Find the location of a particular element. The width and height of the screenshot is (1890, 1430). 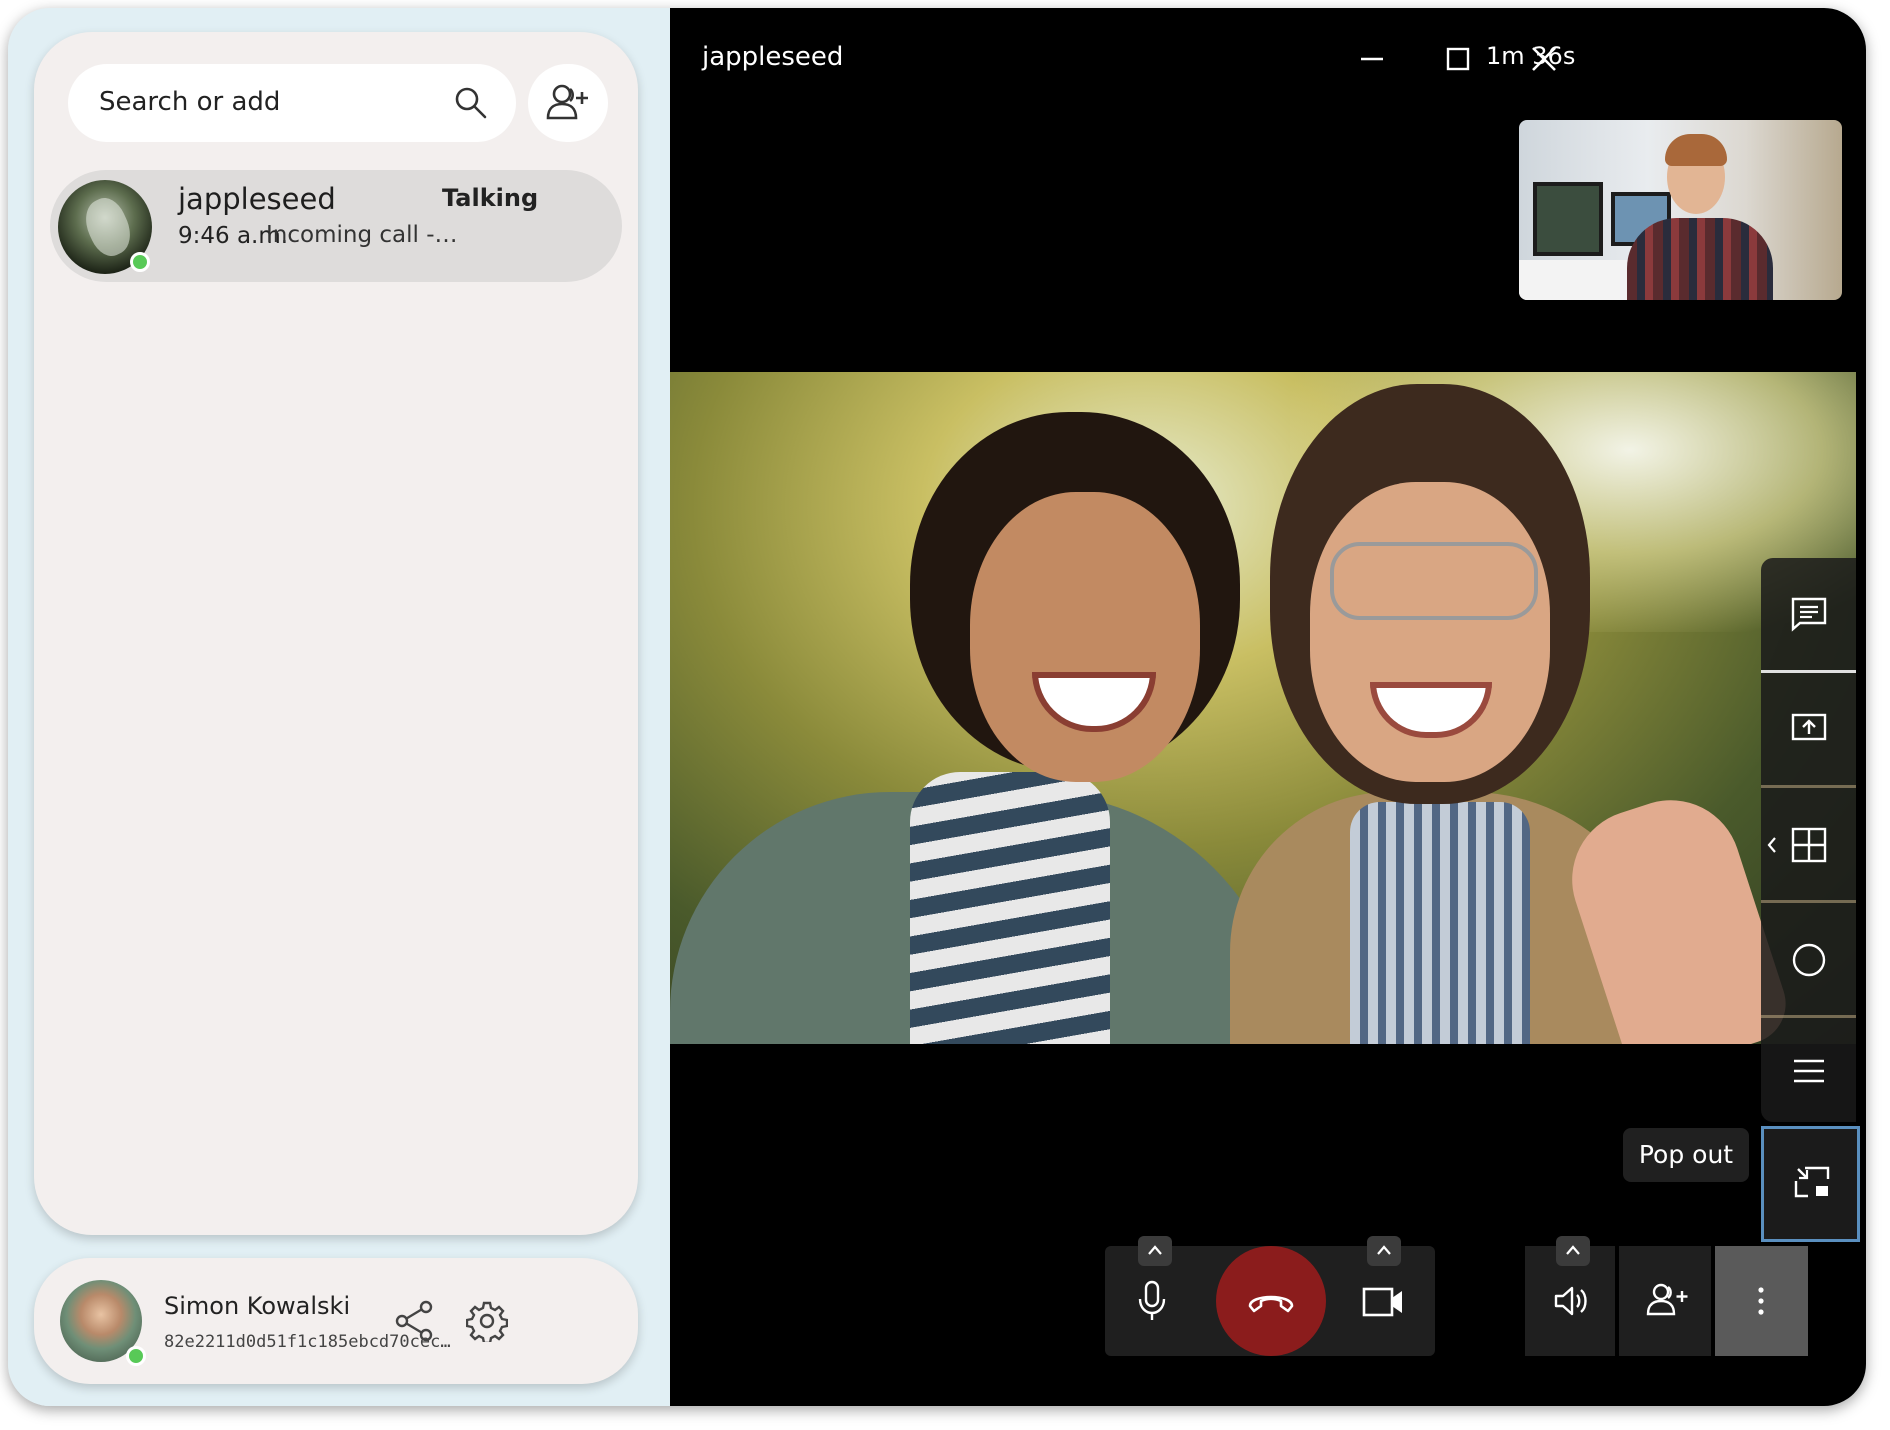

call-extra-controls is located at coordinates (1690, 1296).